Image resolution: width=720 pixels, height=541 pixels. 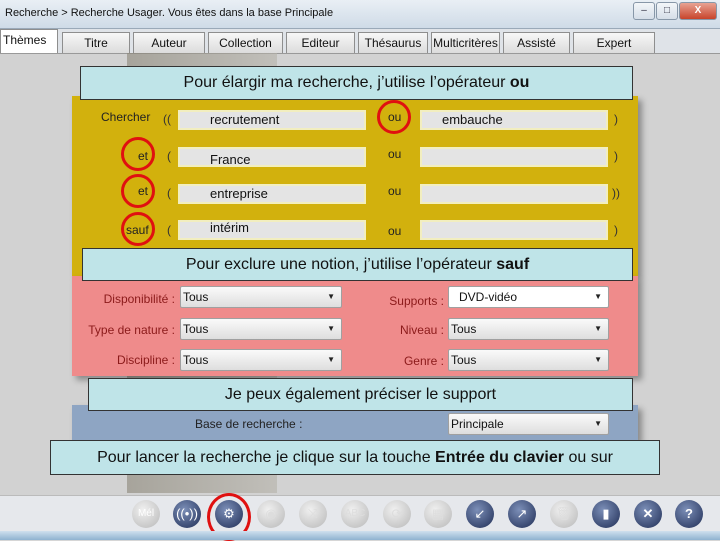 What do you see at coordinates (528, 360) in the screenshot?
I see `select-genre: Tous ▼` at bounding box center [528, 360].